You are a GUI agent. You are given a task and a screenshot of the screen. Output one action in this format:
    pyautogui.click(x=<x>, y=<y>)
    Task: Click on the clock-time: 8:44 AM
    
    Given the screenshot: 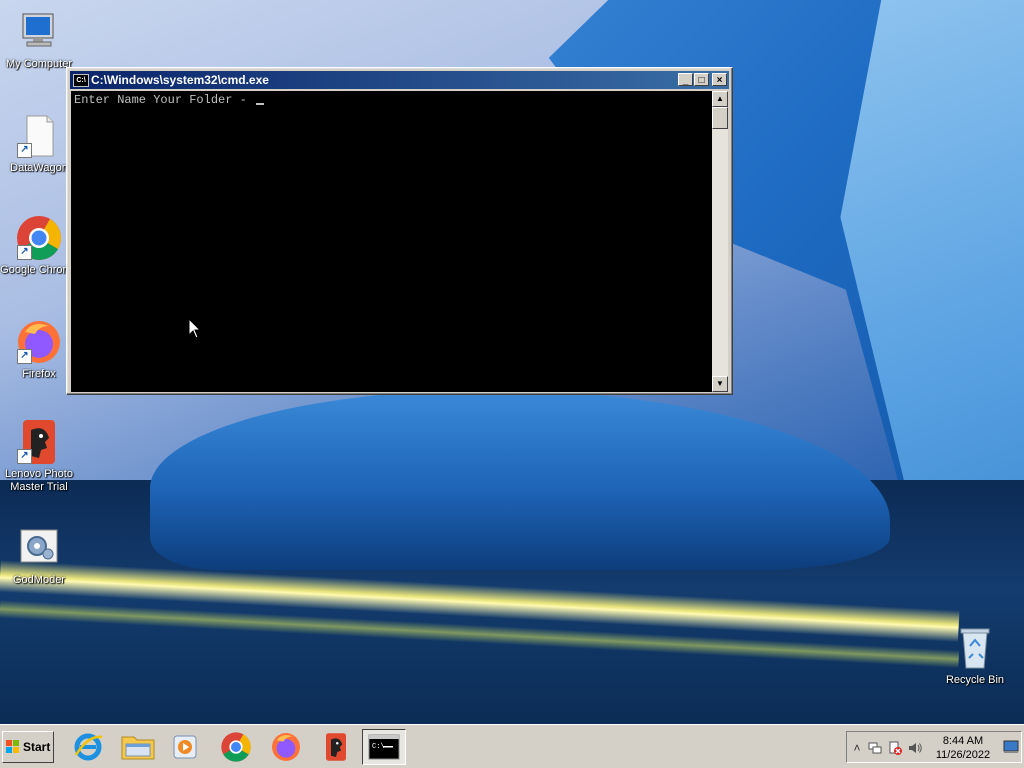 What is the action you would take?
    pyautogui.click(x=963, y=741)
    